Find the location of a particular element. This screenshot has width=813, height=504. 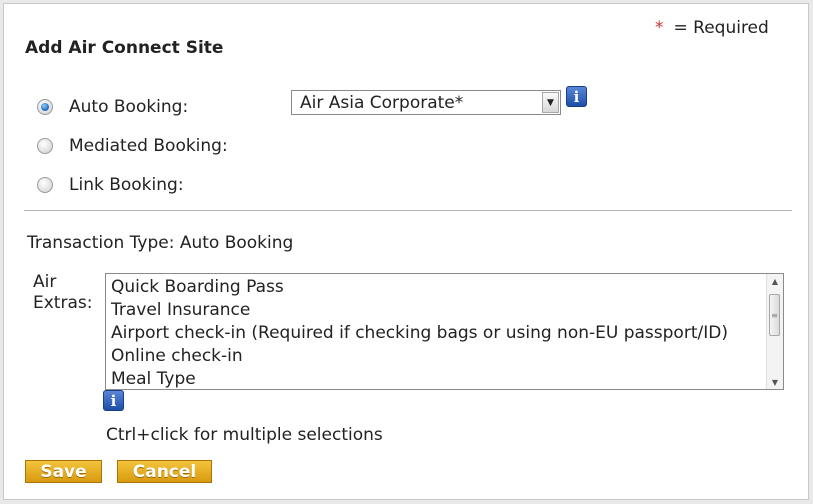

mediated-booking-radio is located at coordinates (45, 146).